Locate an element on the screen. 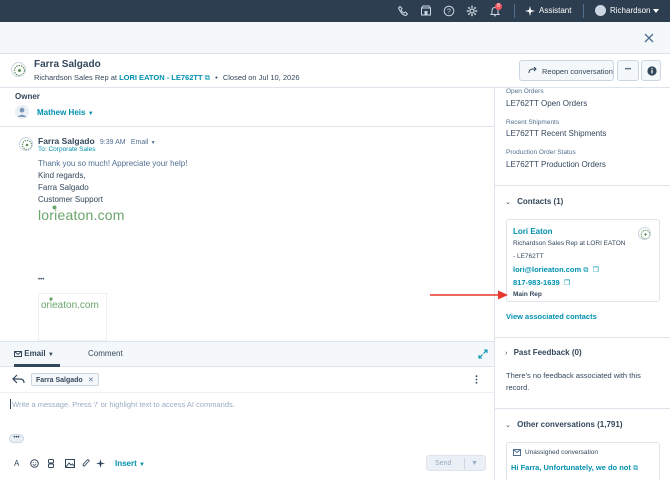 This screenshot has height=480, width=670. panel-close-bar is located at coordinates (335, 38).